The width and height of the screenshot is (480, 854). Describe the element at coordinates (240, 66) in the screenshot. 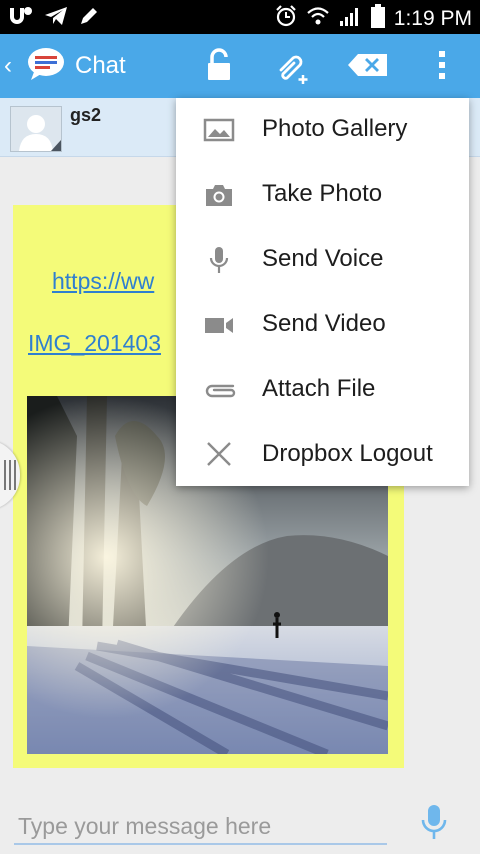

I see `app-bar: ‹ Chat` at that location.